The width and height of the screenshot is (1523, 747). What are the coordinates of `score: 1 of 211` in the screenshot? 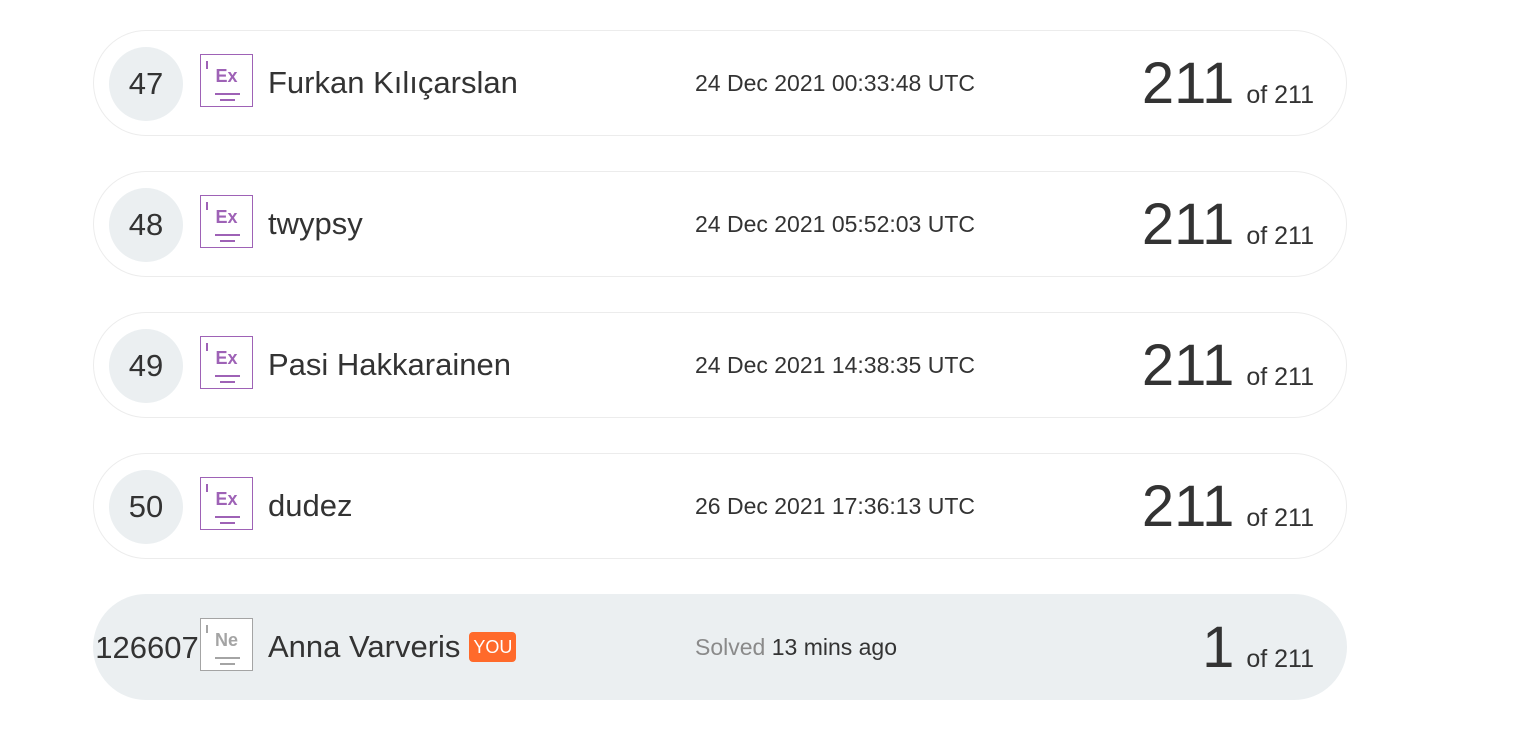 It's located at (1258, 648).